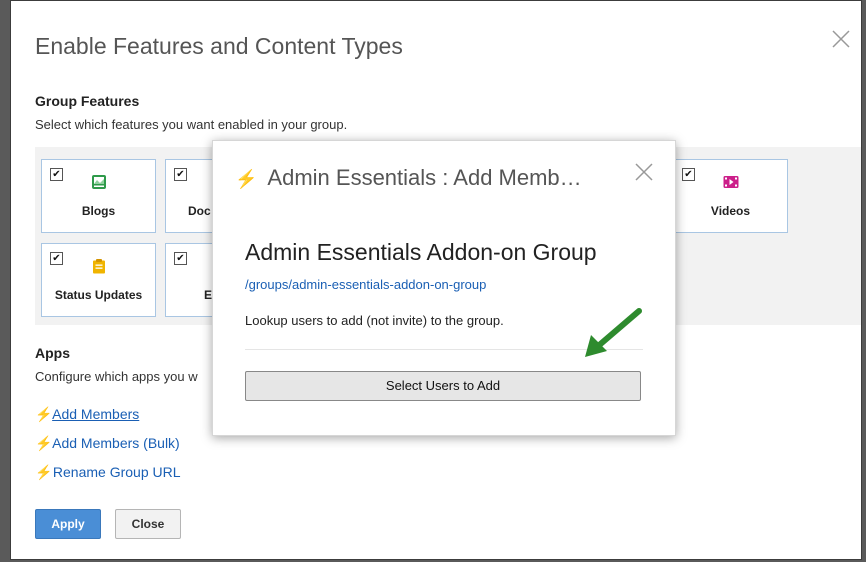 Image resolution: width=866 pixels, height=562 pixels. Describe the element at coordinates (180, 258) in the screenshot. I see `events-checkbox: ✔` at that location.